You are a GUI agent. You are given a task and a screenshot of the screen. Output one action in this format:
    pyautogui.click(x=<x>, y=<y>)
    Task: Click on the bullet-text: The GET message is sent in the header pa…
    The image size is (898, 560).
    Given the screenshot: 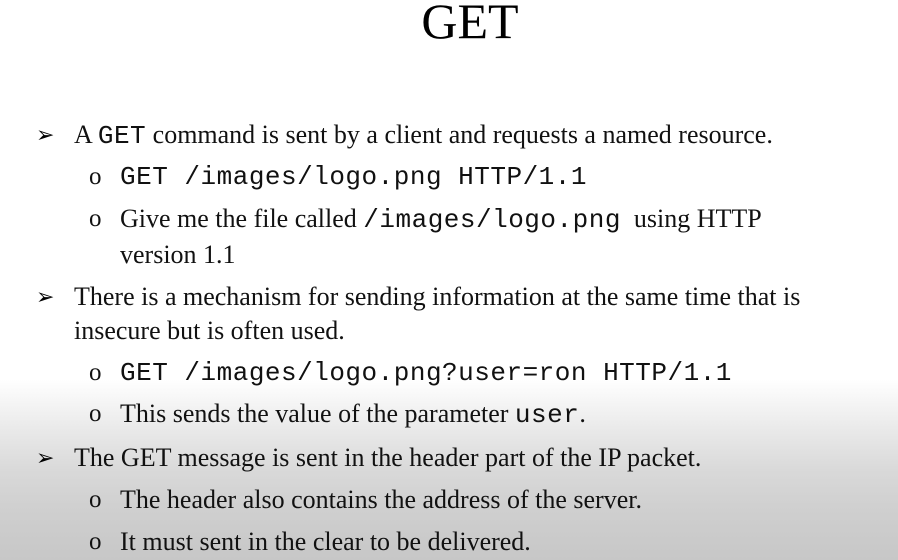 What is the action you would take?
    pyautogui.click(x=388, y=457)
    